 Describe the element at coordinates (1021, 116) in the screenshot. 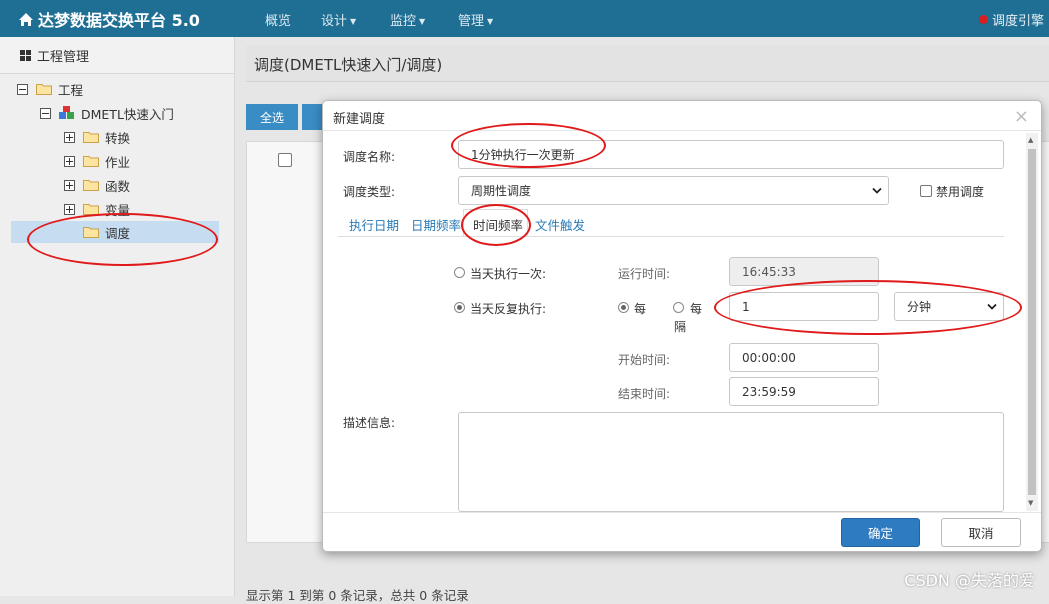

I see `close-icon: ×` at that location.